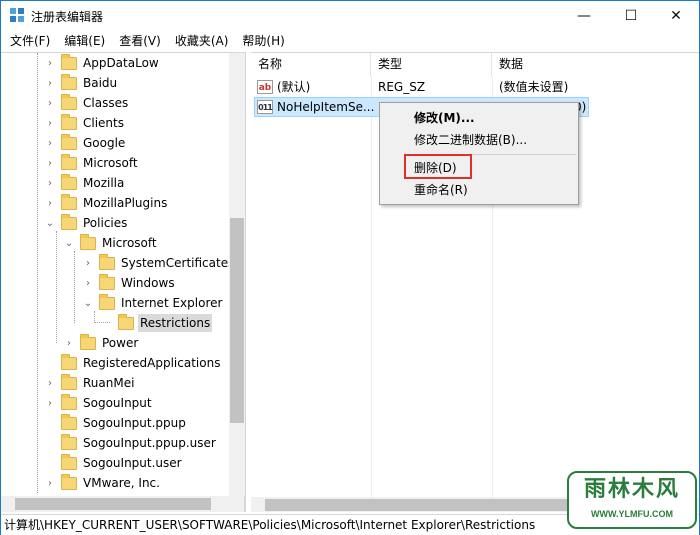 The height and width of the screenshot is (535, 700). Describe the element at coordinates (438, 166) in the screenshot. I see `delete-highlight-box` at that location.